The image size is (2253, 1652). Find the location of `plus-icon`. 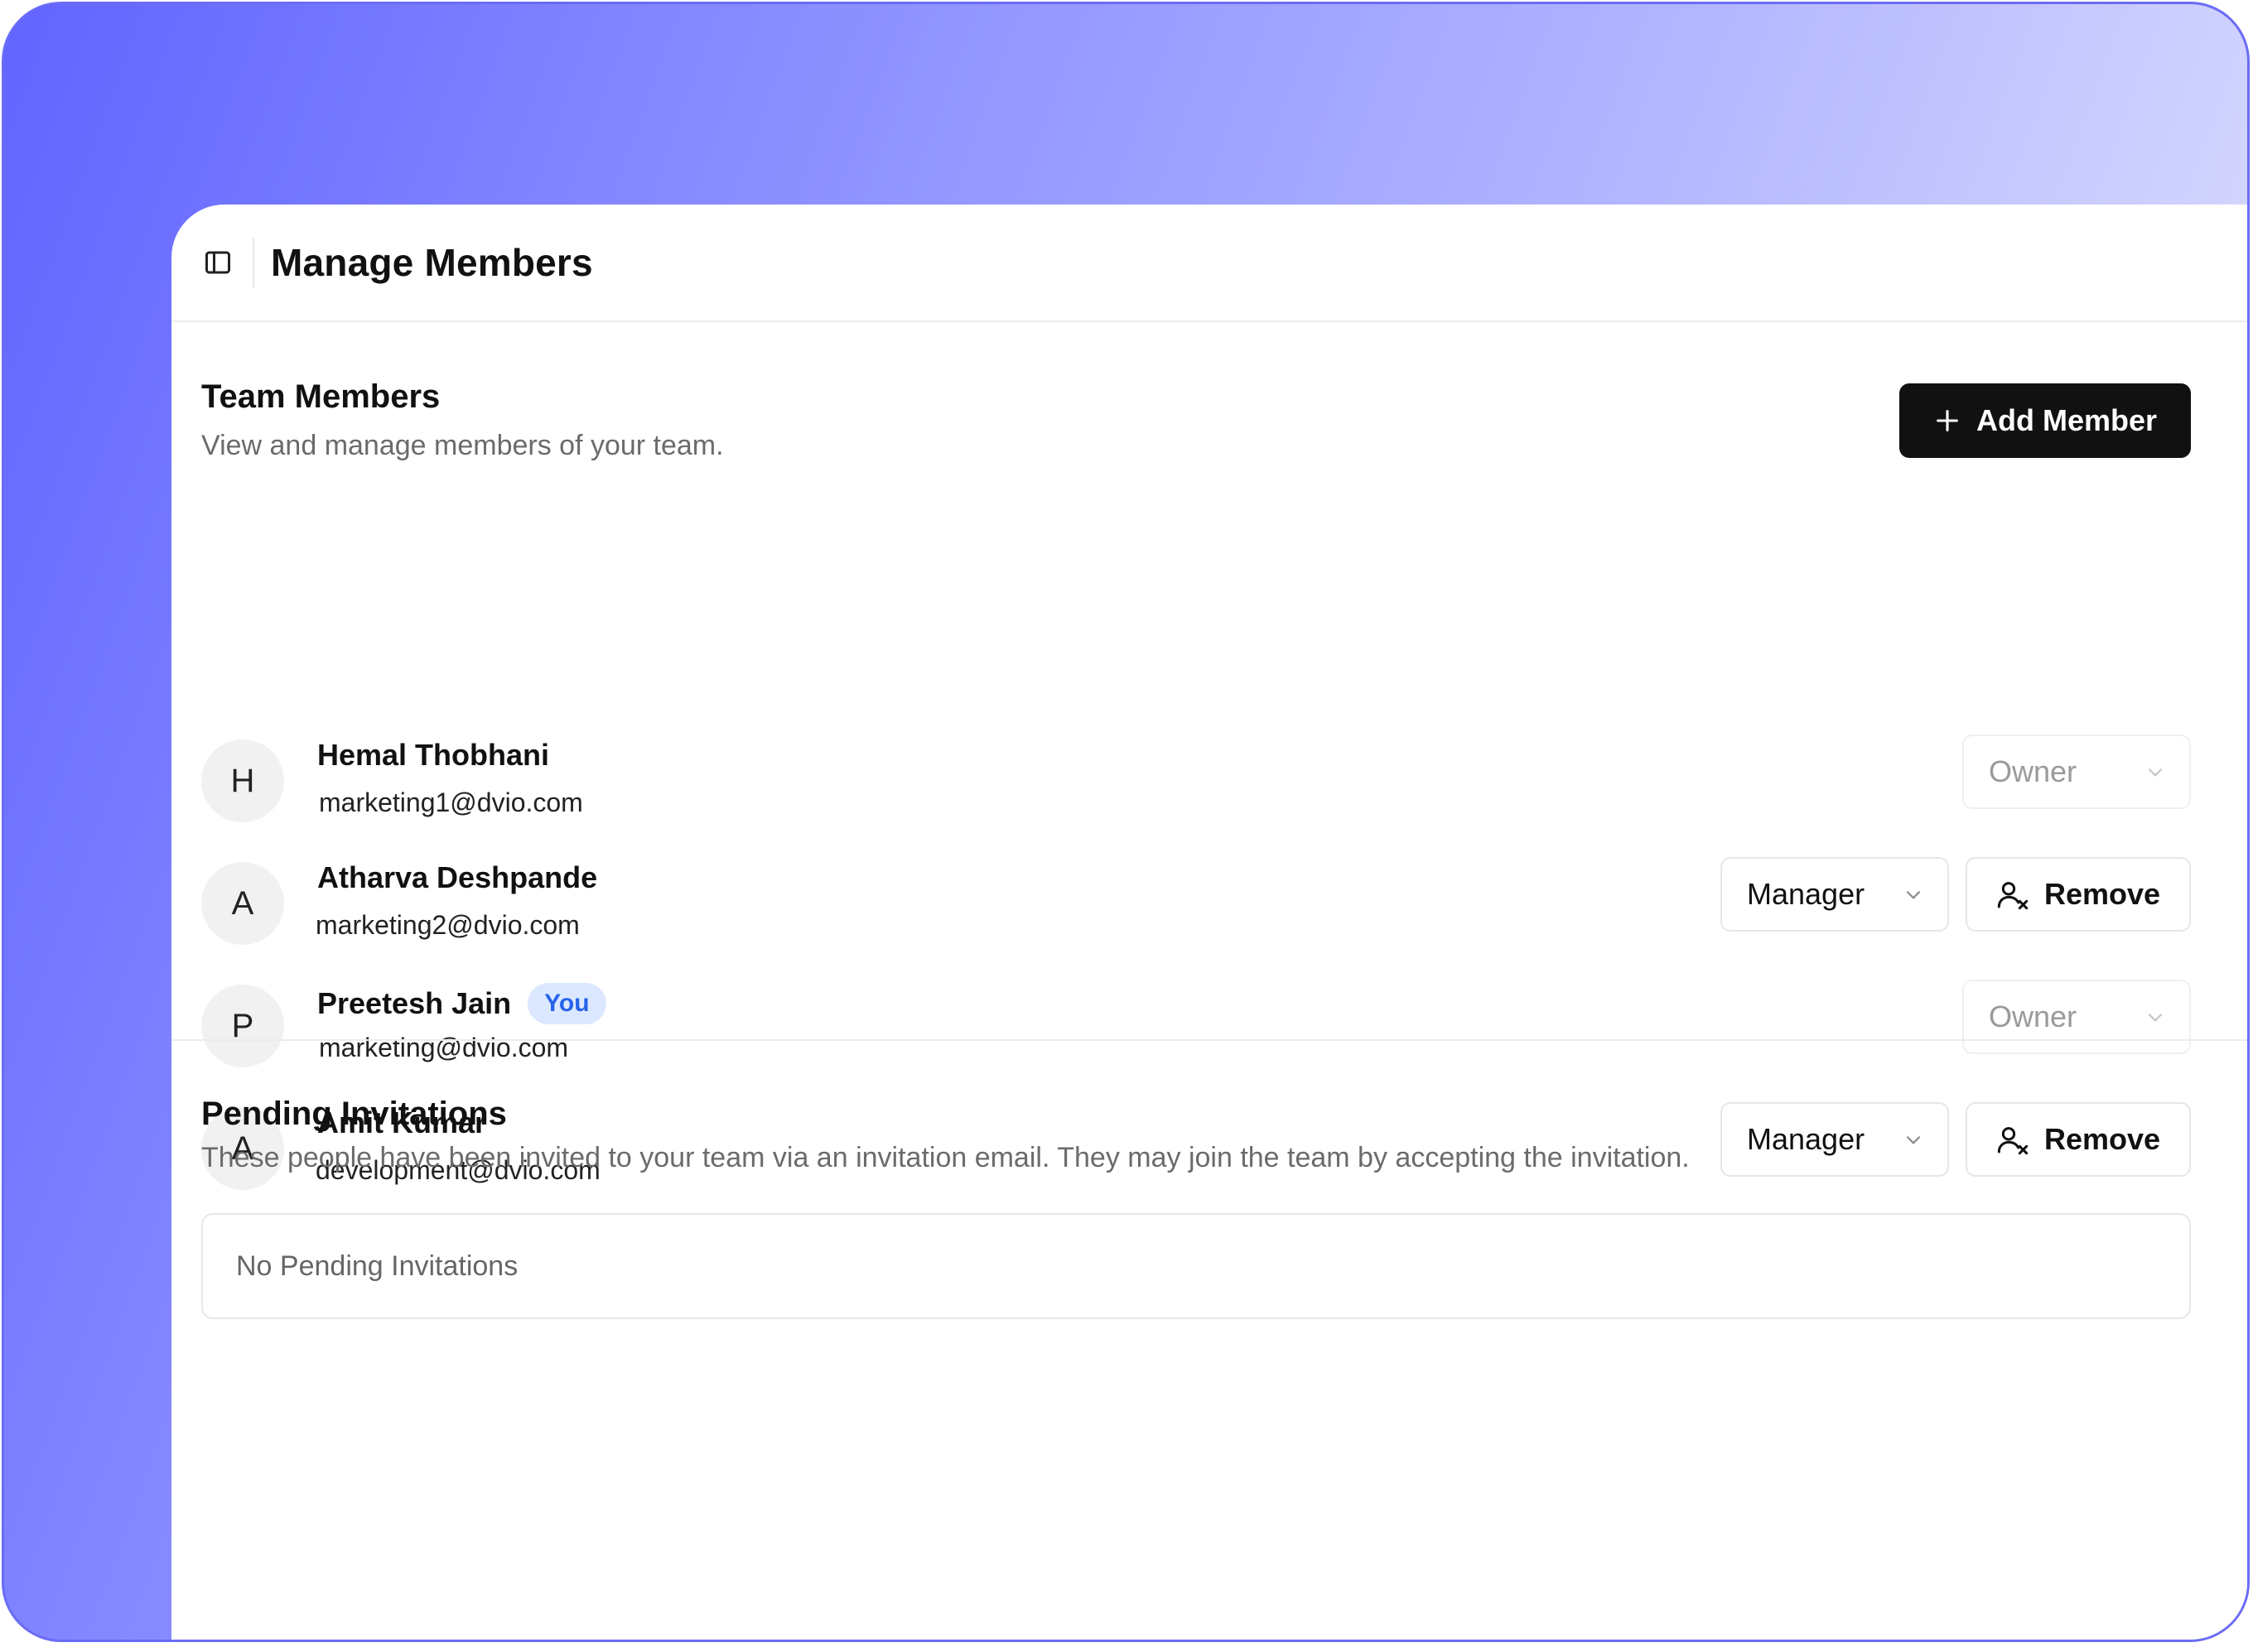

plus-icon is located at coordinates (1947, 420).